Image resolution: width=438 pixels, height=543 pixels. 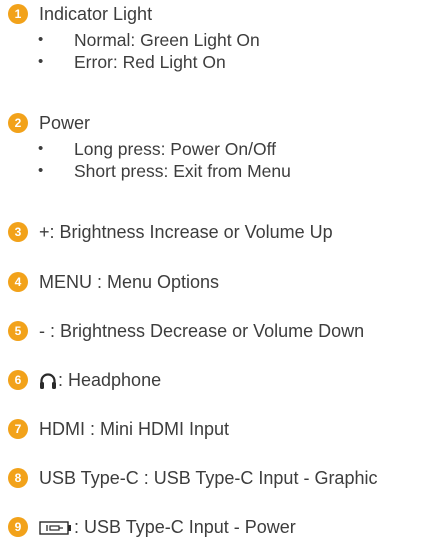 What do you see at coordinates (185, 527) in the screenshot?
I see `item-label: : USB Type-C Input - Power` at bounding box center [185, 527].